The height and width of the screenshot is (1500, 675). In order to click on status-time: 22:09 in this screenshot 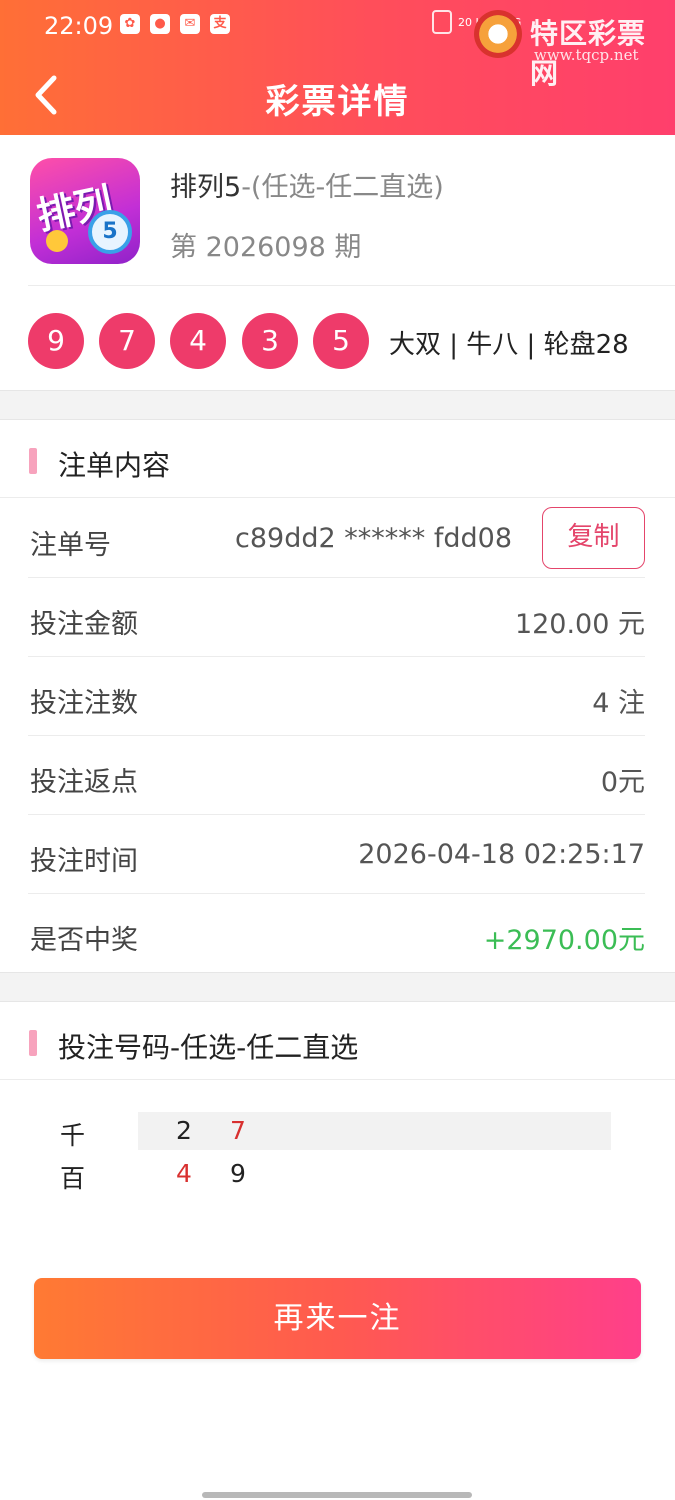, I will do `click(79, 26)`.